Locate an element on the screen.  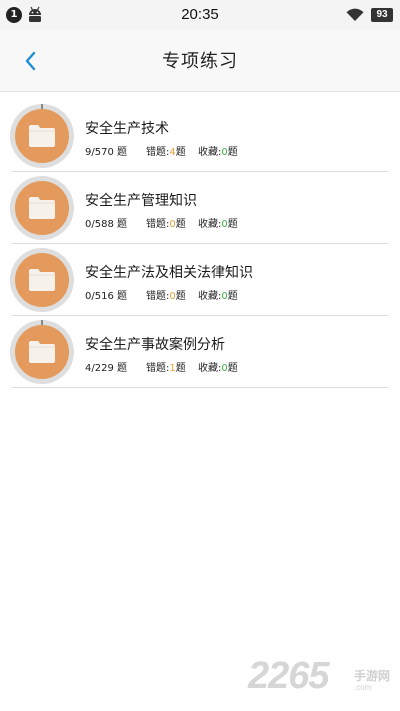
divider is located at coordinates (200, 387).